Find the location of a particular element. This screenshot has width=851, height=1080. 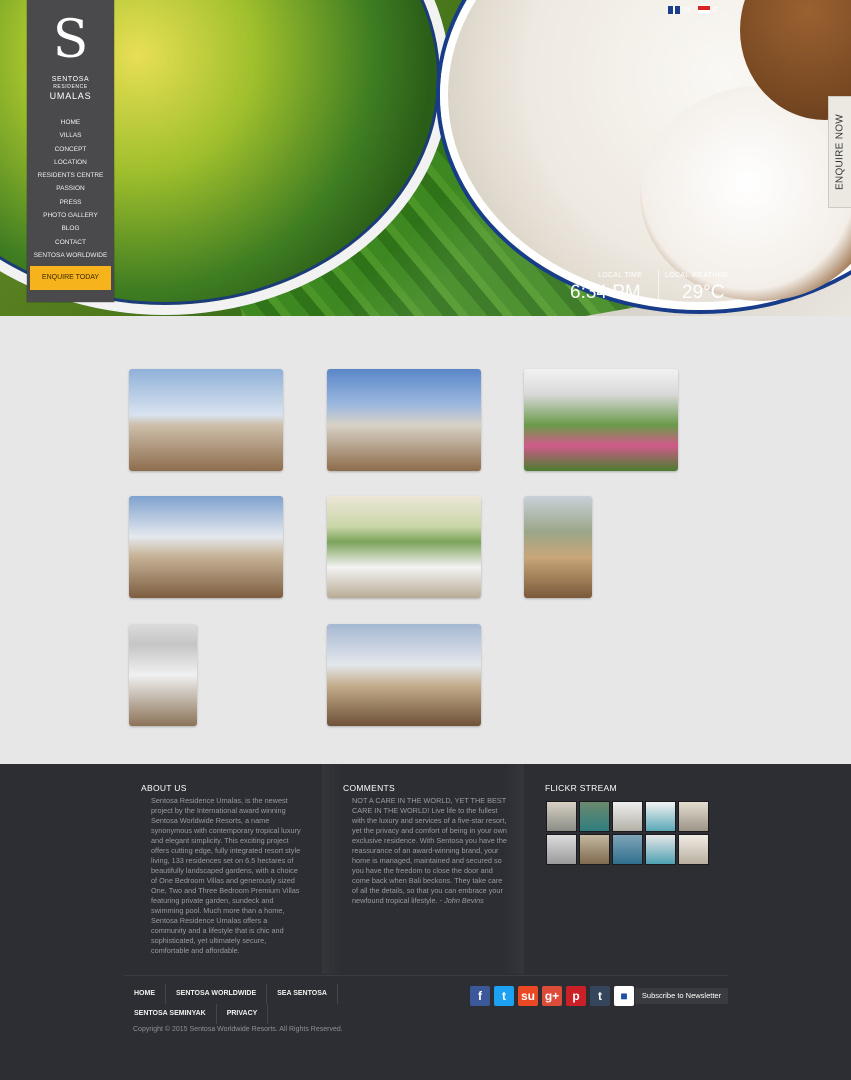

footer-nav-row-1: HOME SENTOSA WORLDWIDE SEA SENTOSA is located at coordinates (234, 993).